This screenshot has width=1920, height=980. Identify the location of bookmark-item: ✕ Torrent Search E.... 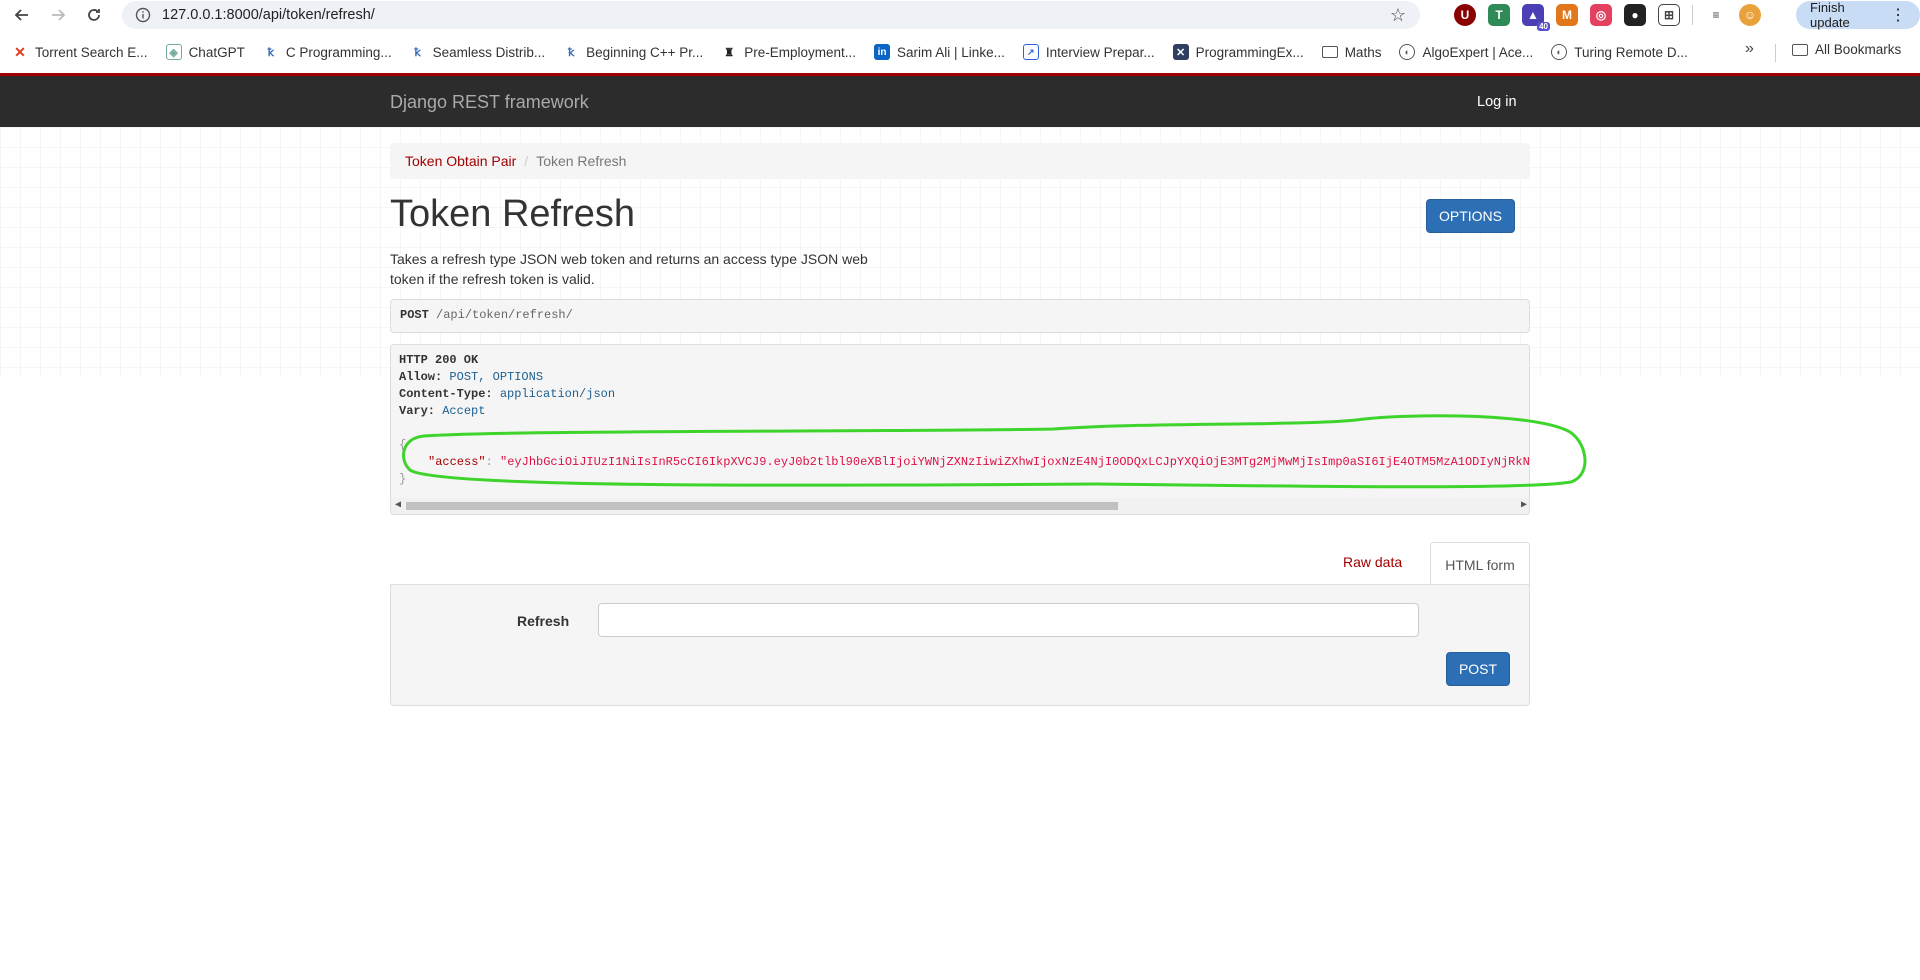
(80, 51).